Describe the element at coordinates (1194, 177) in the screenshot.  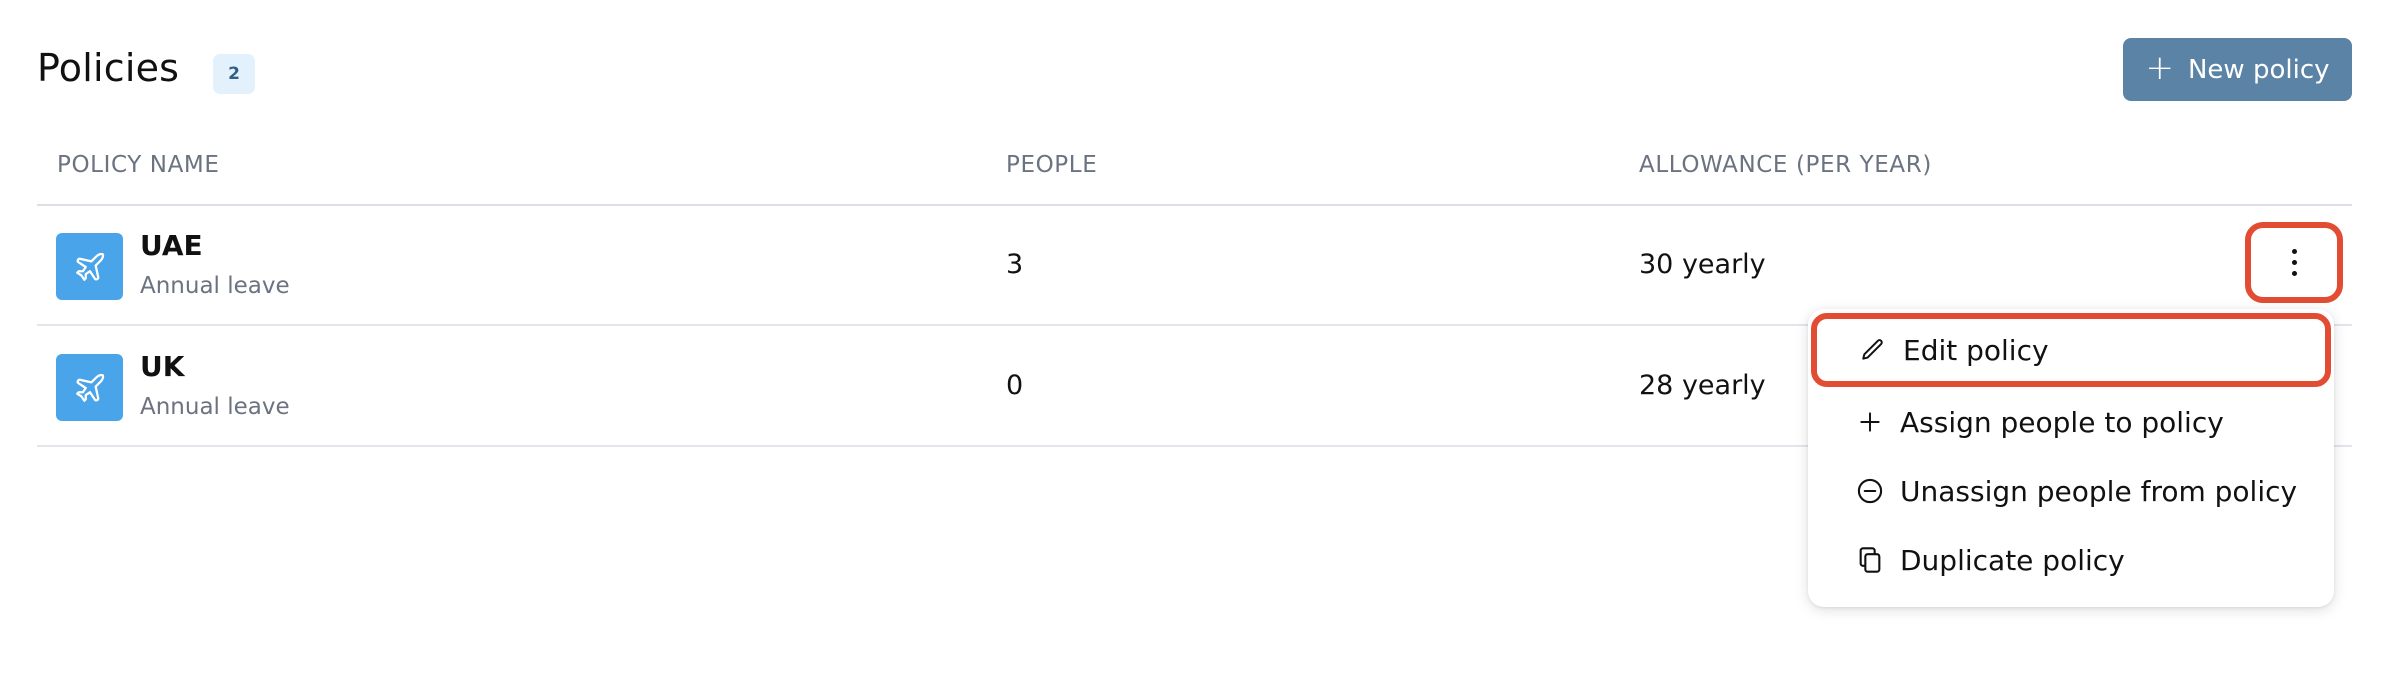
I see `table-header: POLICY NAME PEOPLE ALLOWANCE (PER YEAR)` at that location.